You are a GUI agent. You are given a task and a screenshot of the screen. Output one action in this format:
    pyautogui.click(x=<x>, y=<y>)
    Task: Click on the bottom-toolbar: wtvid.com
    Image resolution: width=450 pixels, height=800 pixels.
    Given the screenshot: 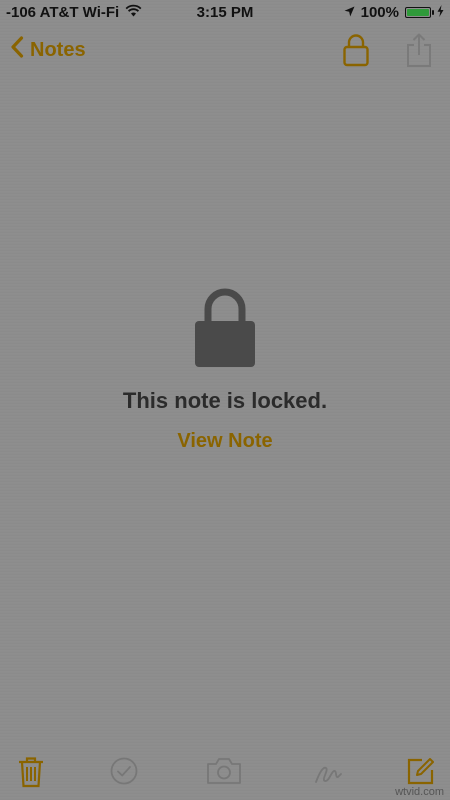 What is the action you would take?
    pyautogui.click(x=225, y=772)
    